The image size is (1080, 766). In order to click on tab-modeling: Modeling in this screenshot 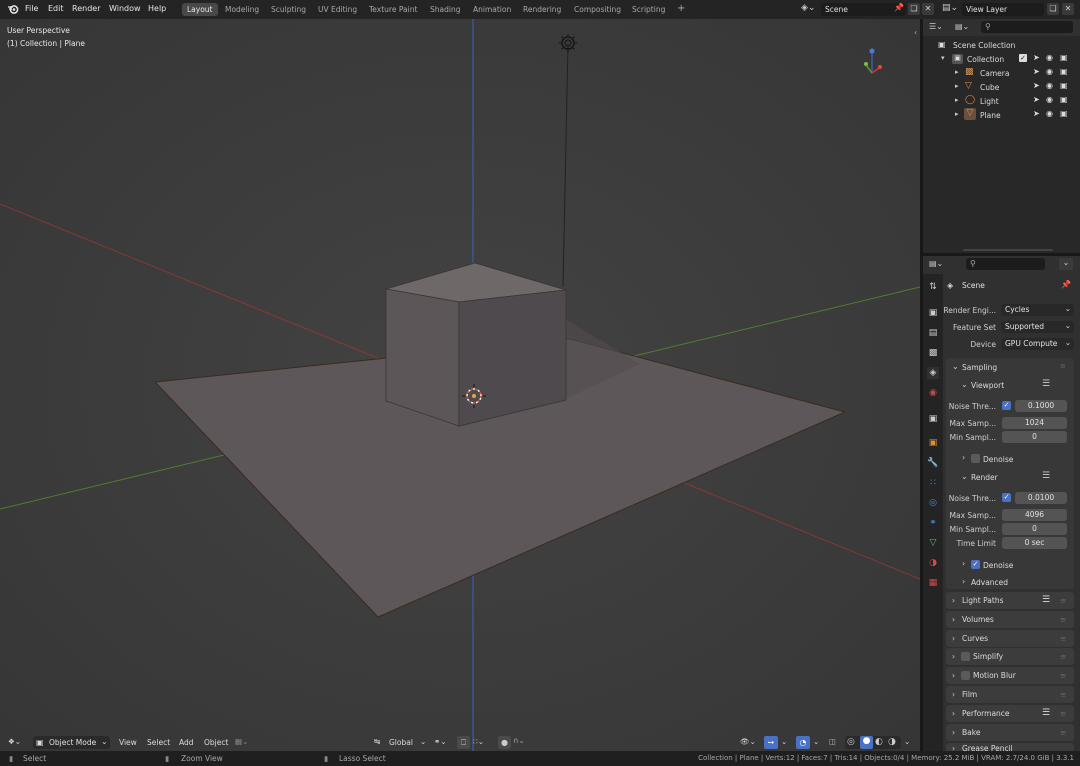, I will do `click(242, 9)`.